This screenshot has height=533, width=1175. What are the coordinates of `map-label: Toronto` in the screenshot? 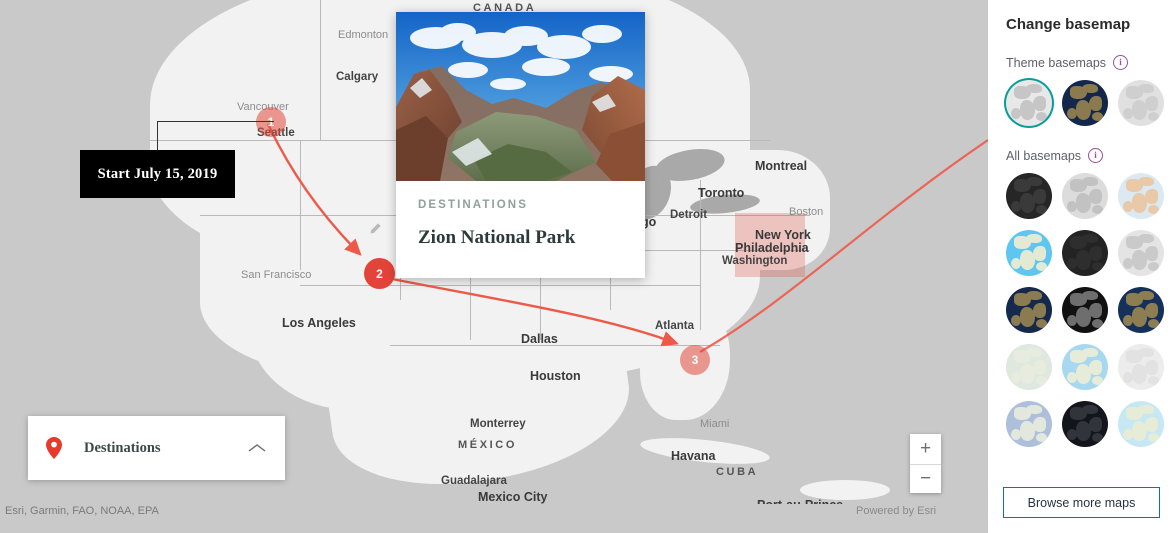 It's located at (721, 193).